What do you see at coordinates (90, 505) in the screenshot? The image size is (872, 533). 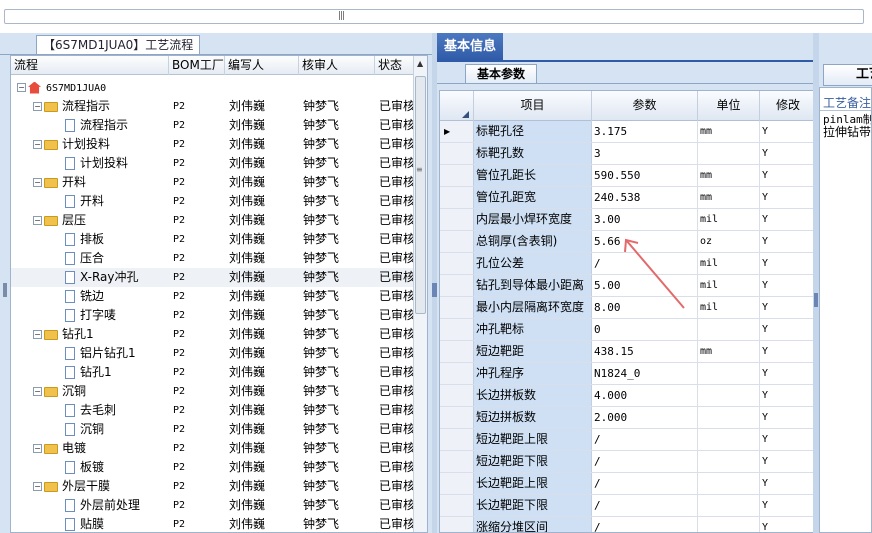 I see `tree-node: 外层前处理` at bounding box center [90, 505].